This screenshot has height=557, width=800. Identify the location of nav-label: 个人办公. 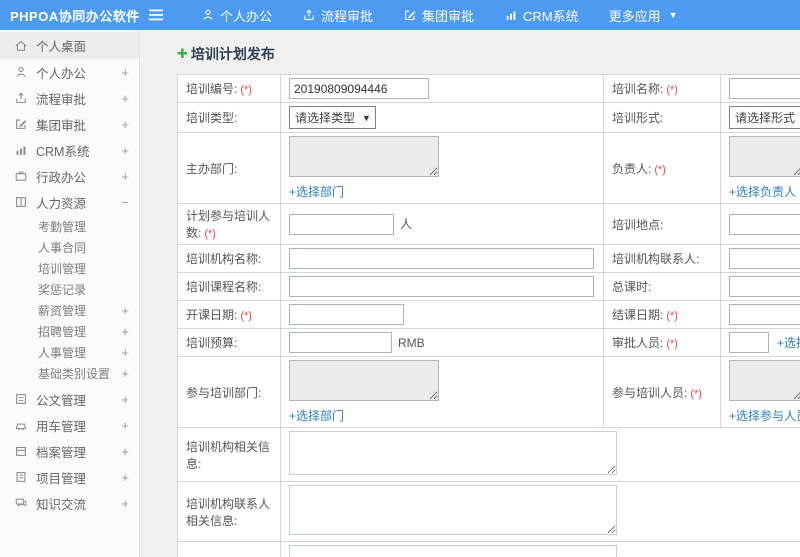
(246, 16).